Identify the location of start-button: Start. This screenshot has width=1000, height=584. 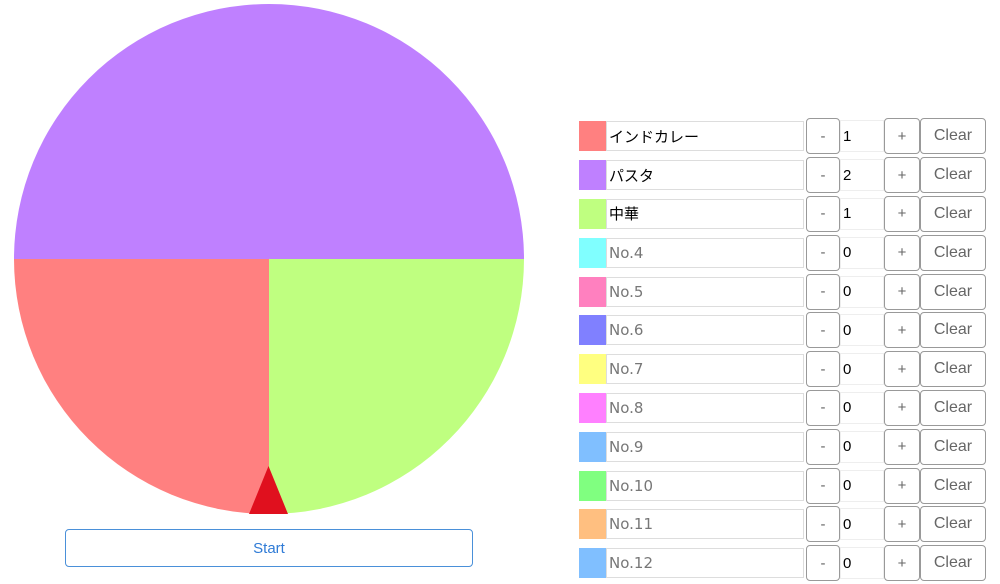
(269, 548).